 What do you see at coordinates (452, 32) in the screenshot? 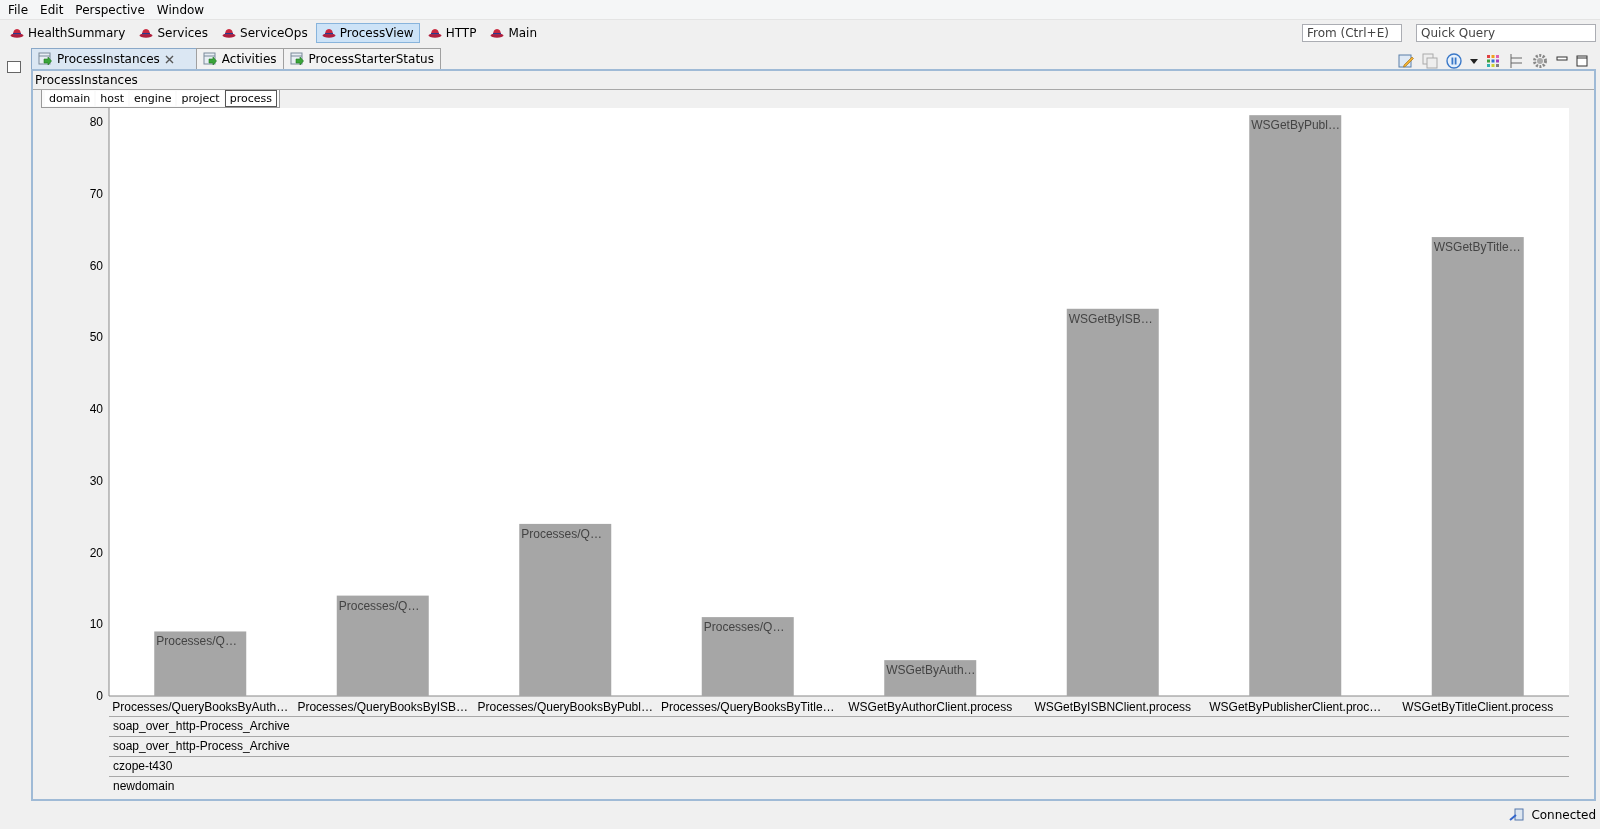
I see `perspective-button: HTTP` at bounding box center [452, 32].